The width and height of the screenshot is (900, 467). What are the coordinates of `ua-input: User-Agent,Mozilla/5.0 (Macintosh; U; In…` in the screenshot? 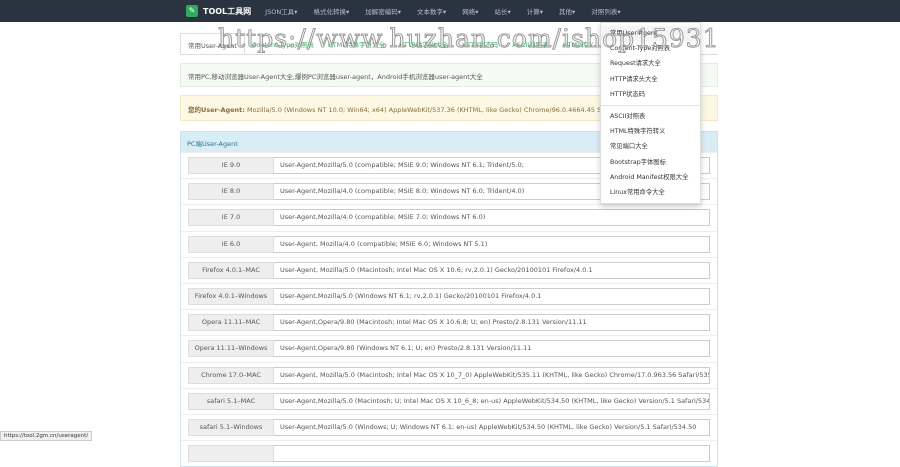 It's located at (492, 401).